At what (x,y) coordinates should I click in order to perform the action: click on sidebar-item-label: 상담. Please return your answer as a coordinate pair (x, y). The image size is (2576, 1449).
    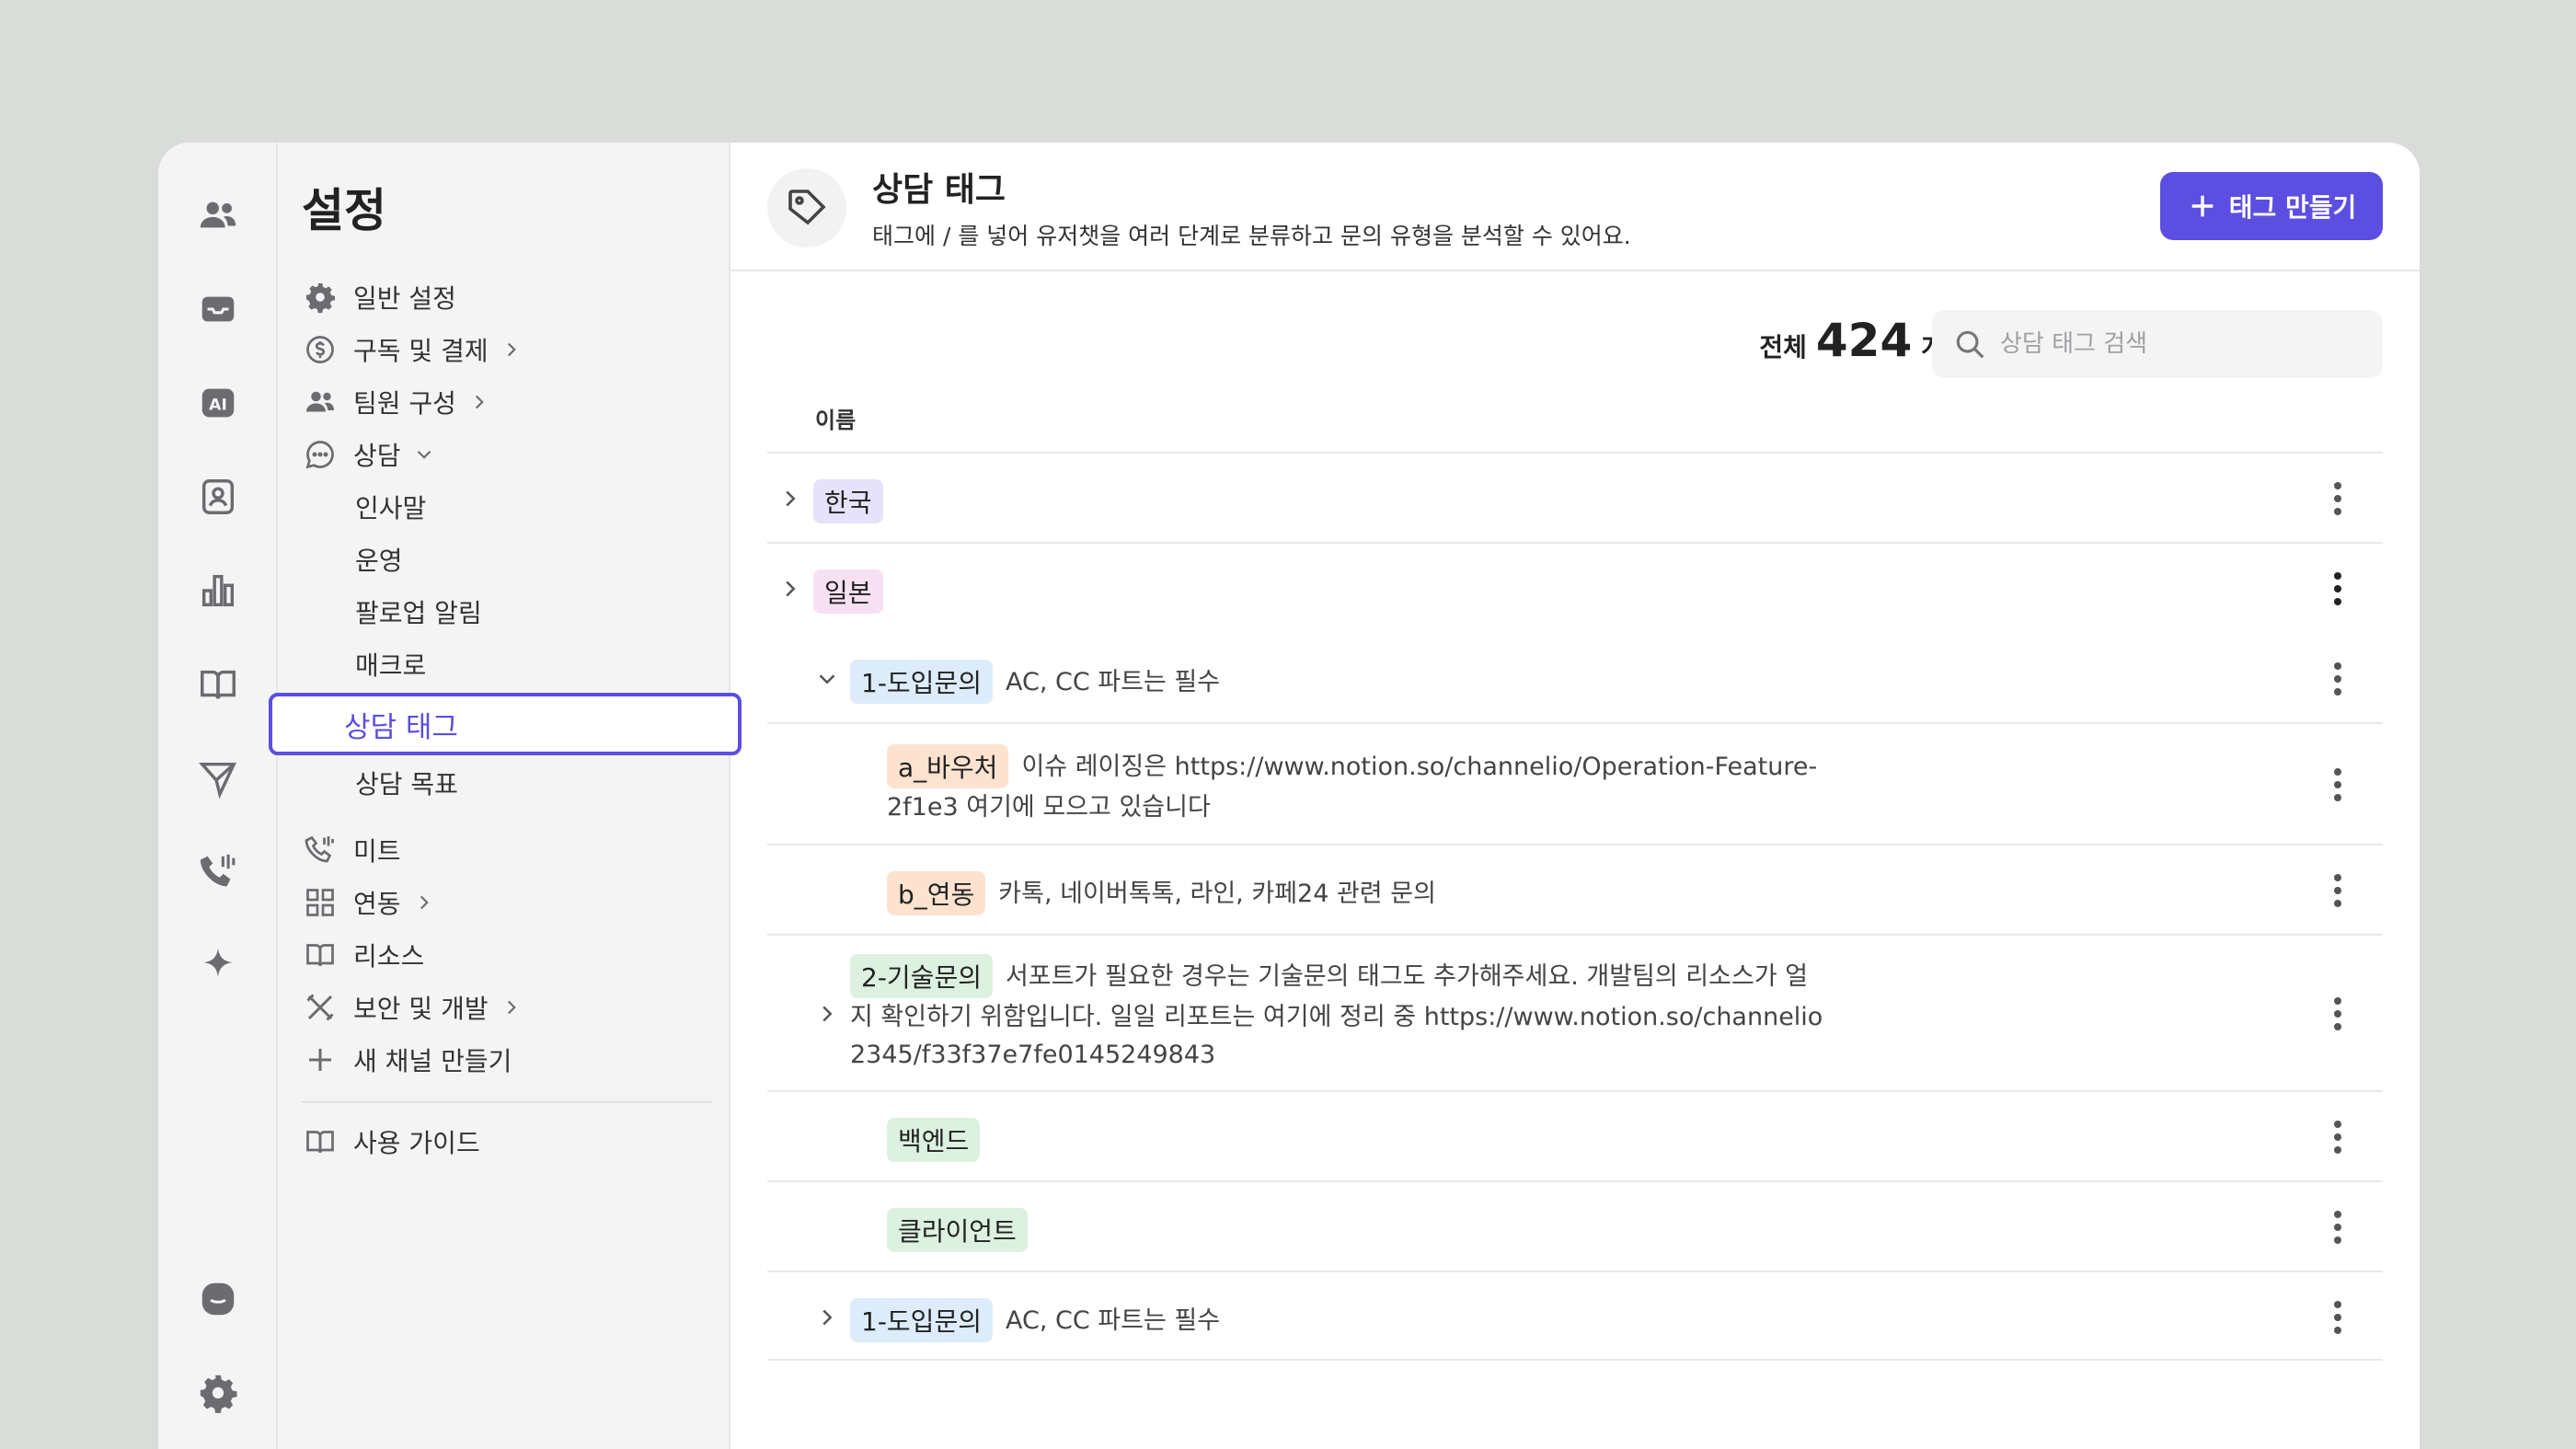
    Looking at the image, I should click on (377, 456).